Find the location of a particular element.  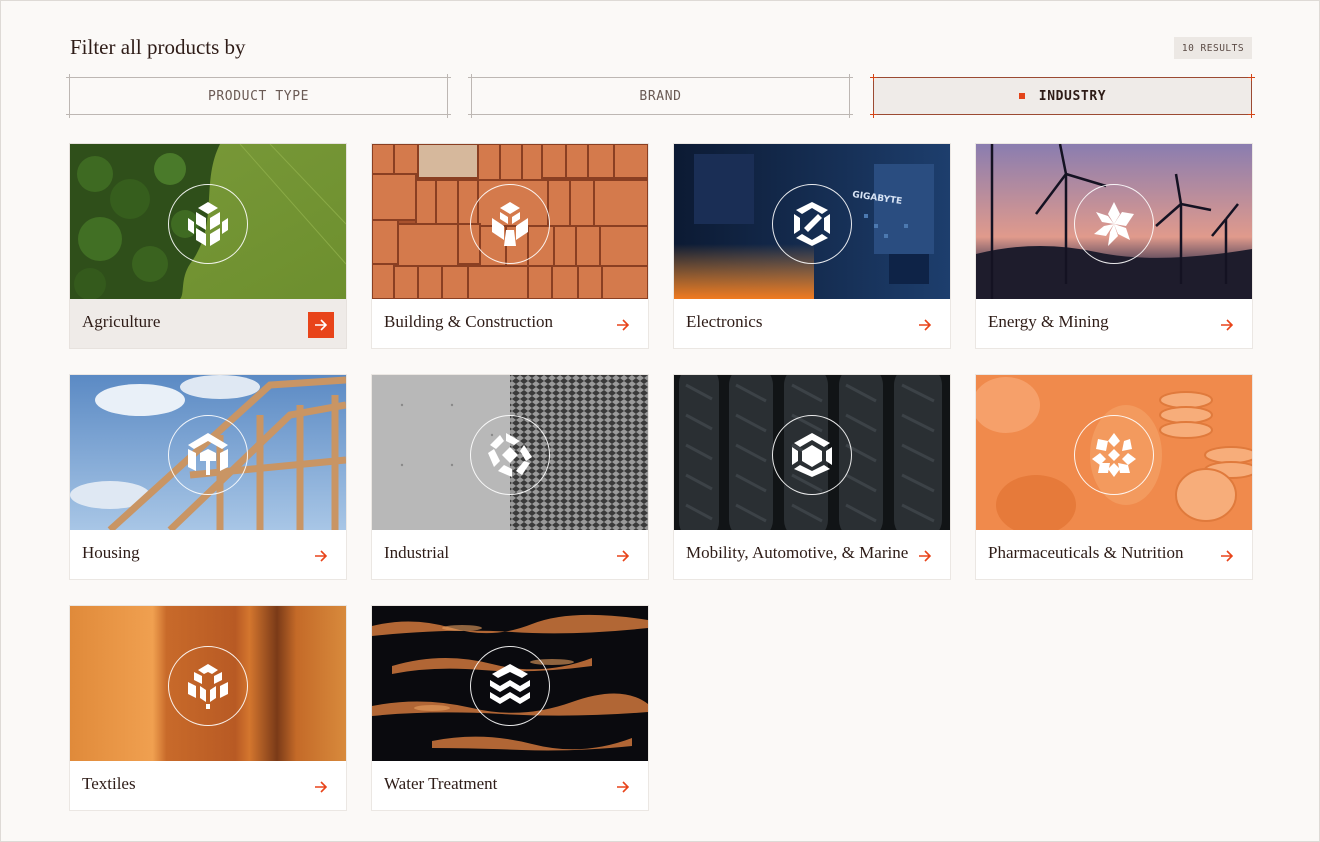

tab-brand: BRAND is located at coordinates (660, 96).